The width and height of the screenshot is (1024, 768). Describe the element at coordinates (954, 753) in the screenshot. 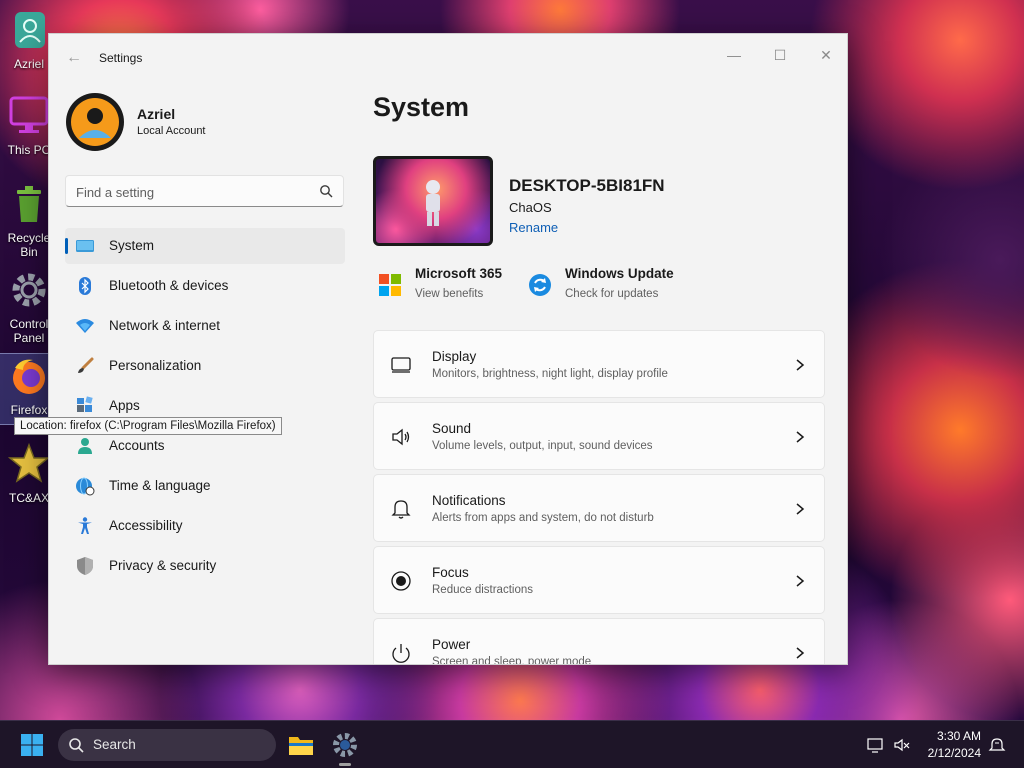

I see `taskbar-date: 2/12/2024` at that location.